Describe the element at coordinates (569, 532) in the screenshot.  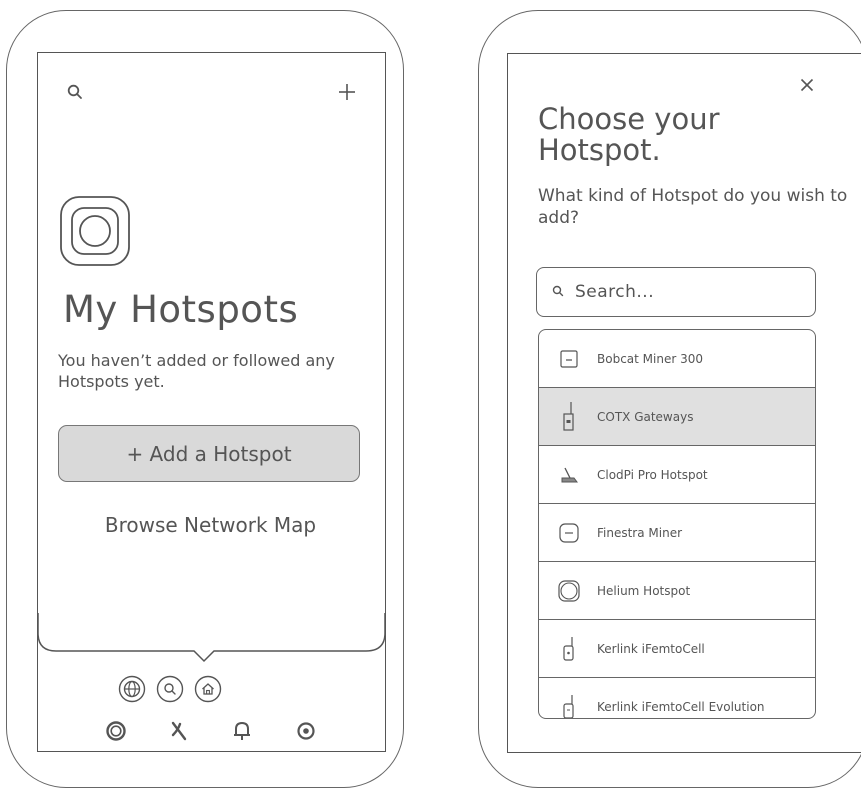
I see `finestra-miner-icon` at that location.